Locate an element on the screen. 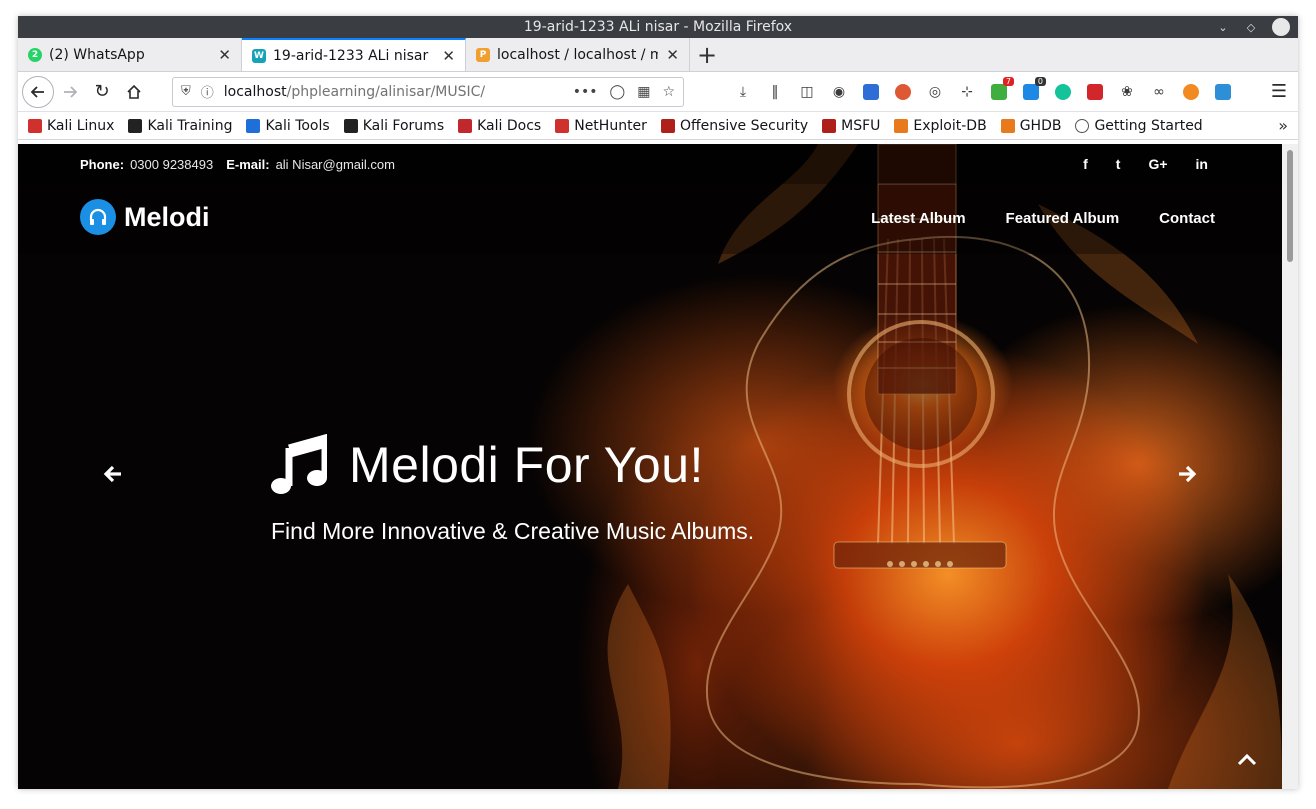 The width and height of the screenshot is (1316, 809). bookmark-getting-started: Getting Started is located at coordinates (1139, 125).